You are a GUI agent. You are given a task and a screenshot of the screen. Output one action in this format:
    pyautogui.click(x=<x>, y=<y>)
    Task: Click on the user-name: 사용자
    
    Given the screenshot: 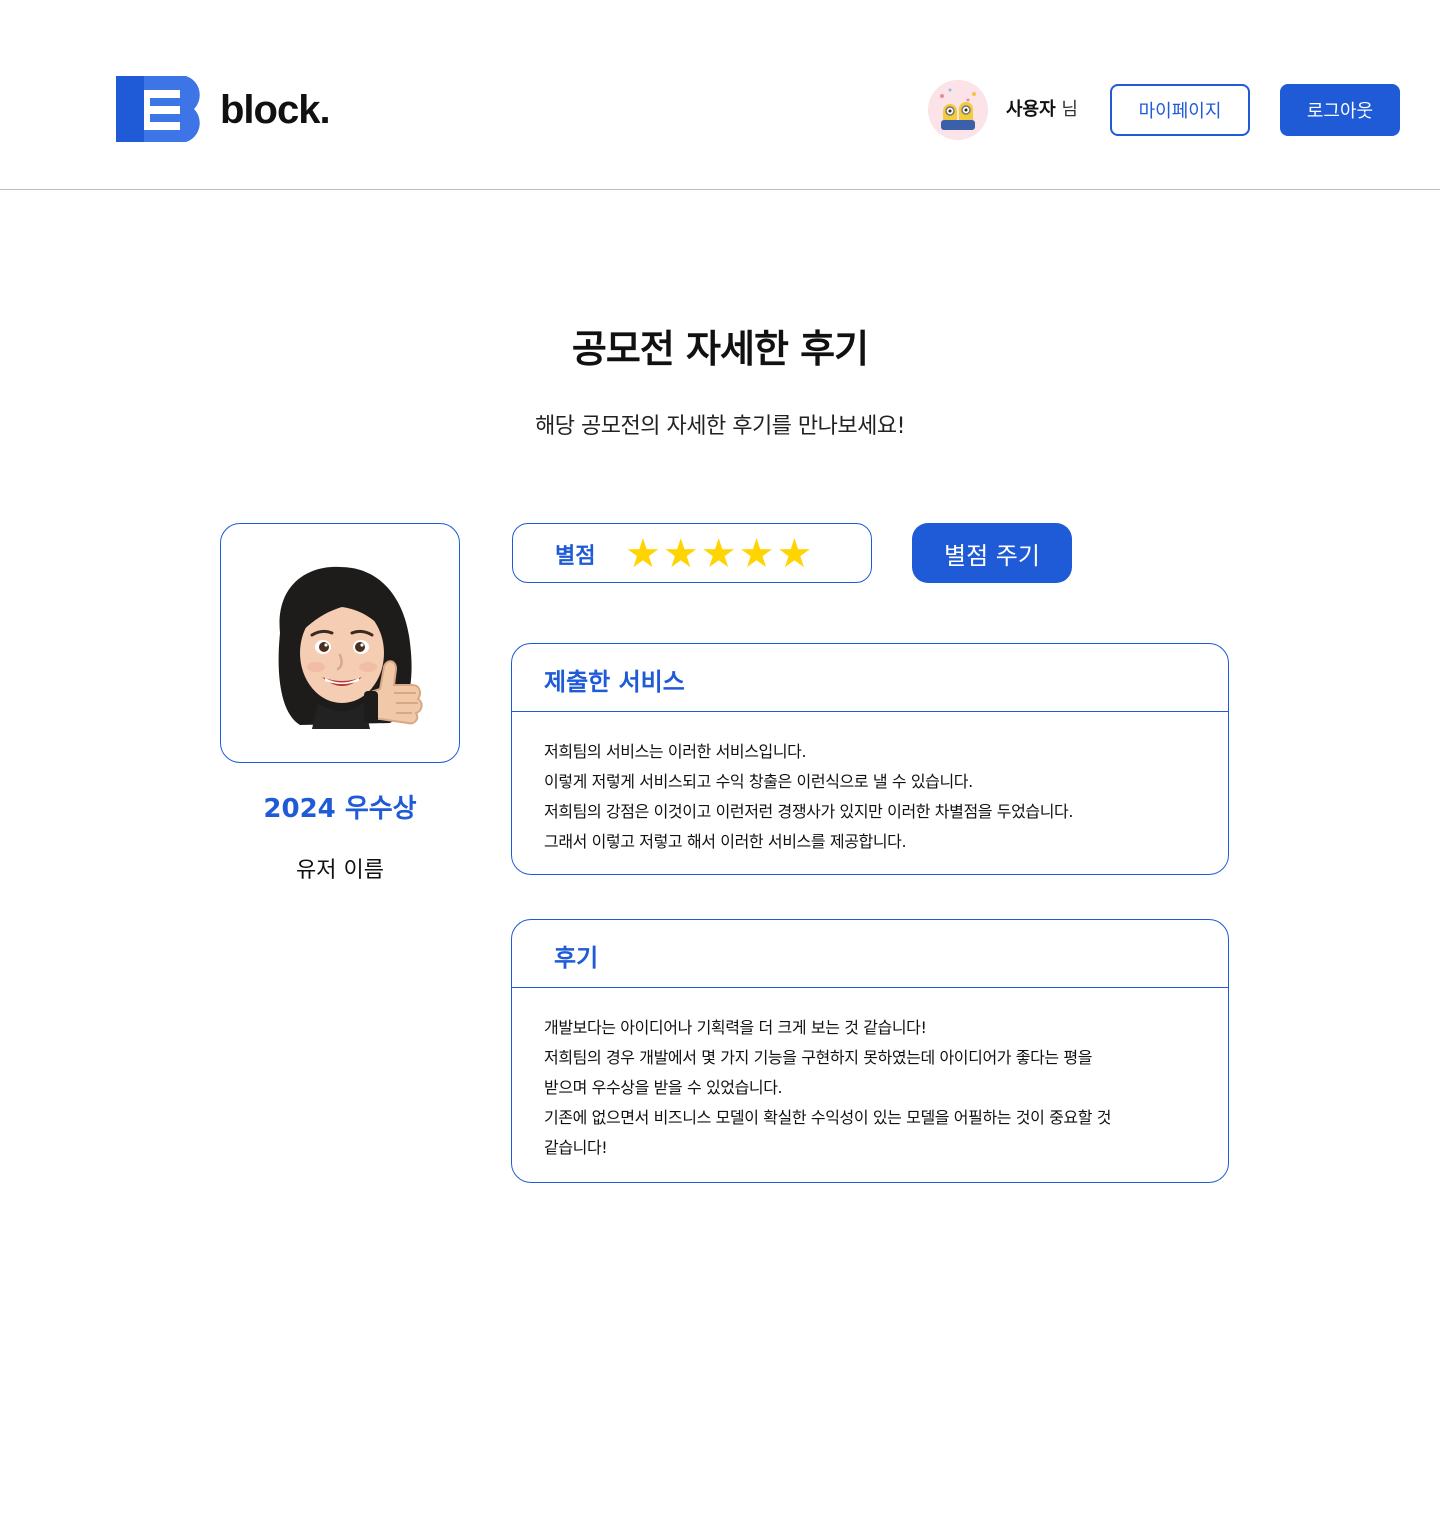 What is the action you would take?
    pyautogui.click(x=1031, y=109)
    